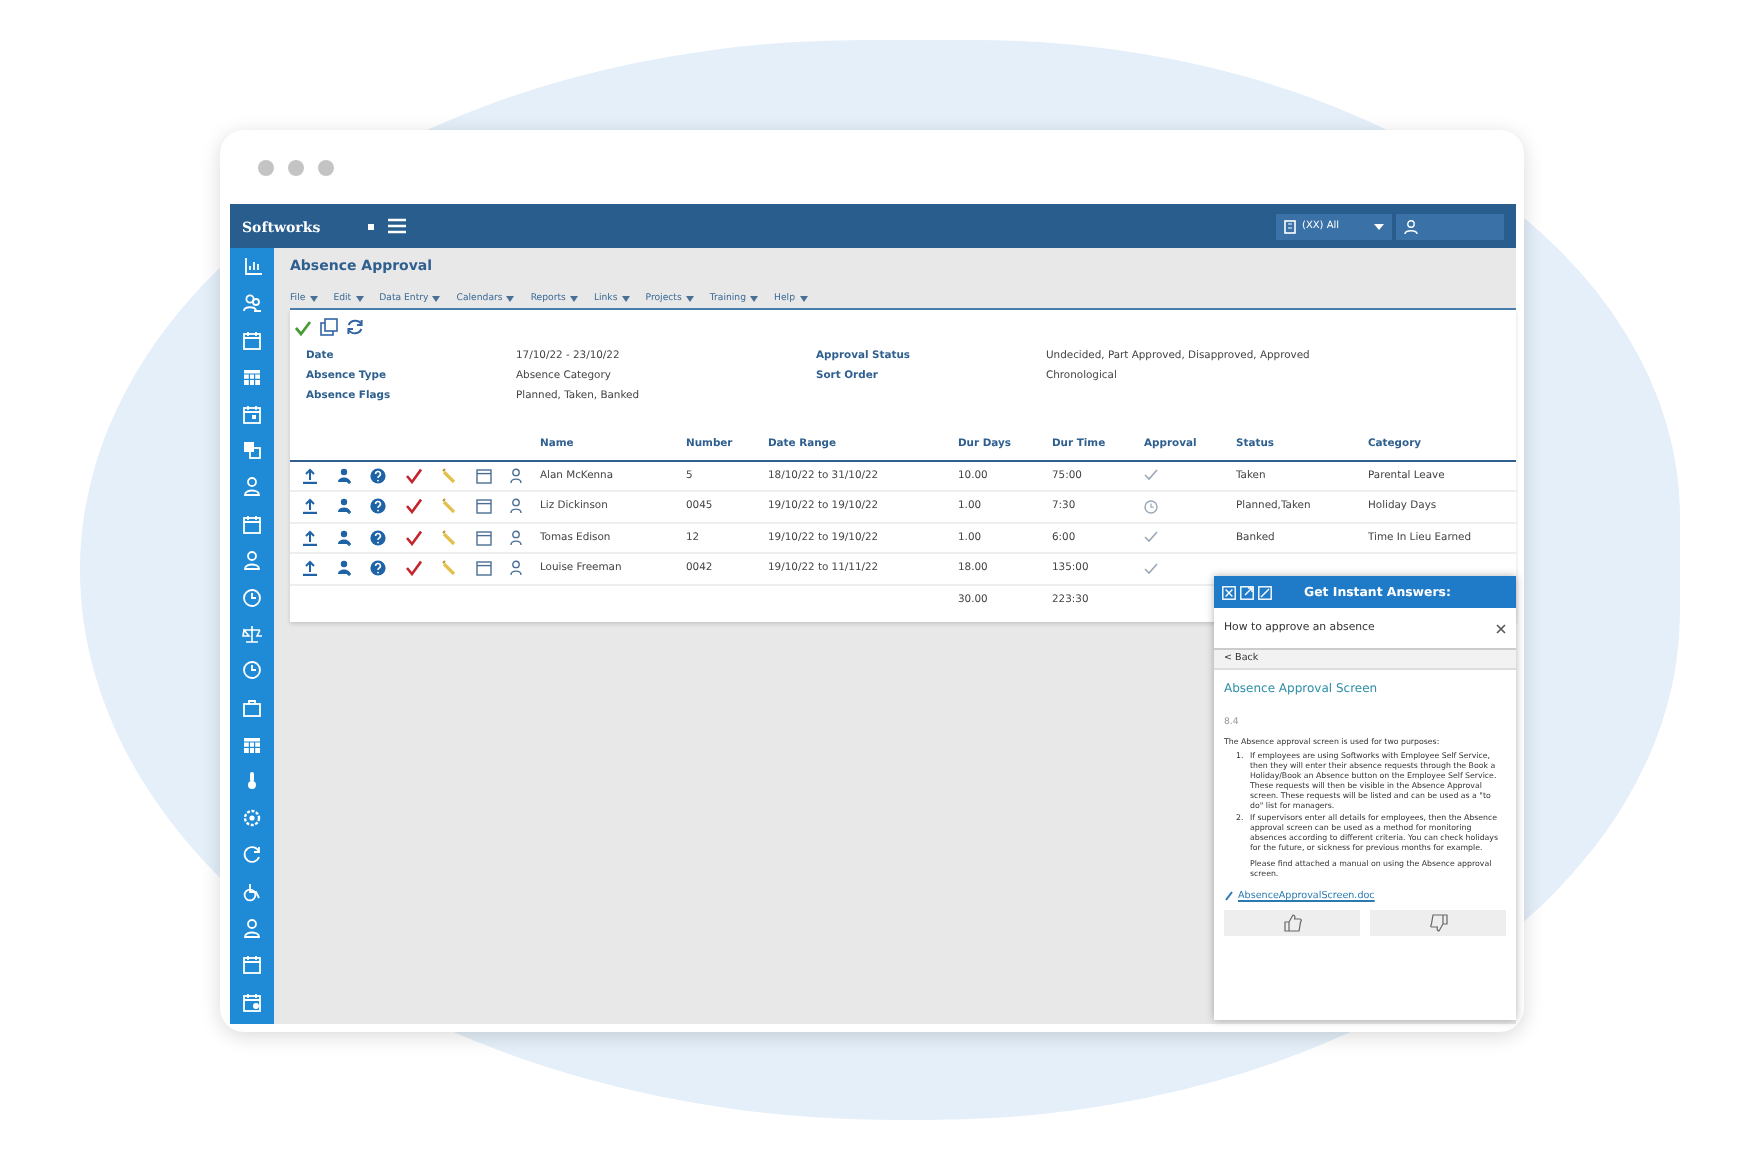 This screenshot has width=1744, height=1160. Describe the element at coordinates (252, 817) in the screenshot. I see `gear-icon` at that location.